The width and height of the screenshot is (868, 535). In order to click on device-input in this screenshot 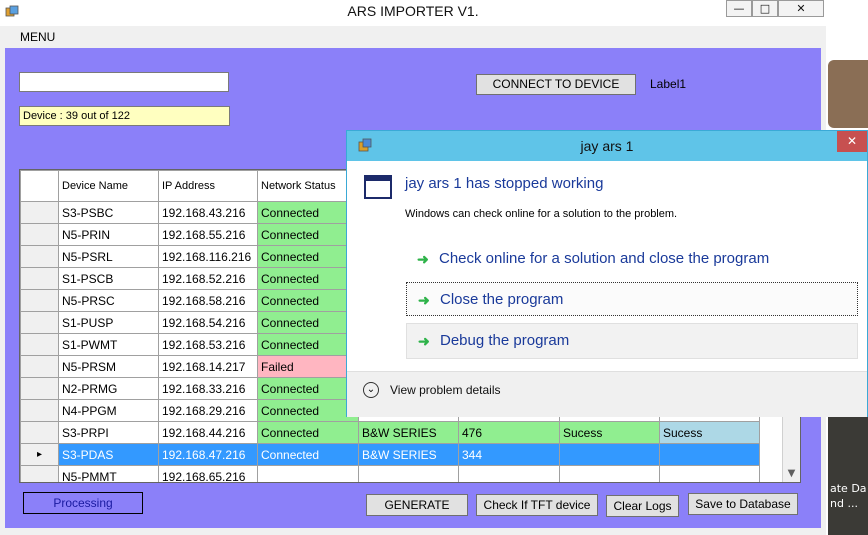, I will do `click(124, 82)`.